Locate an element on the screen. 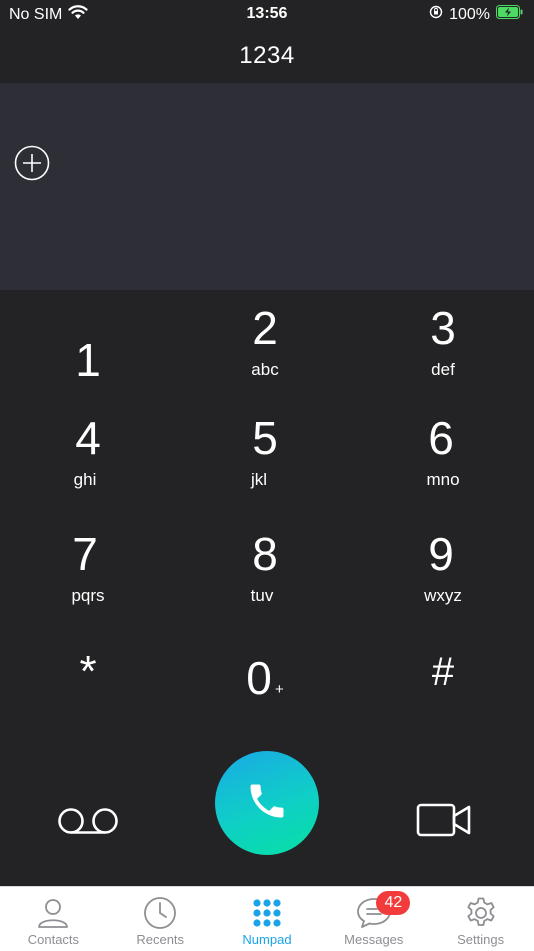  key-9: 9 wxyz is located at coordinates (443, 578).